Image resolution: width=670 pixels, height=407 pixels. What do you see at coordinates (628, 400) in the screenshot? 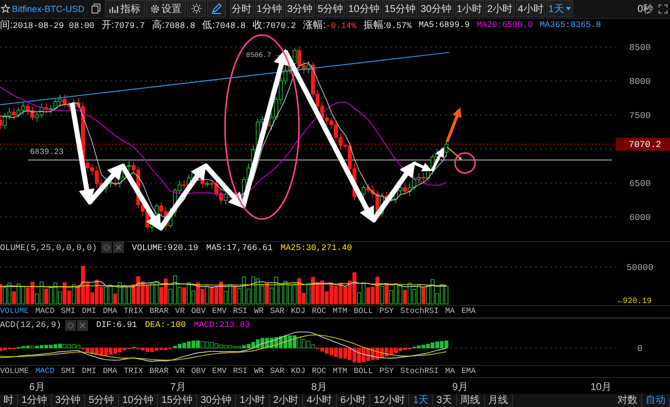
I see `scale-button: 对数` at bounding box center [628, 400].